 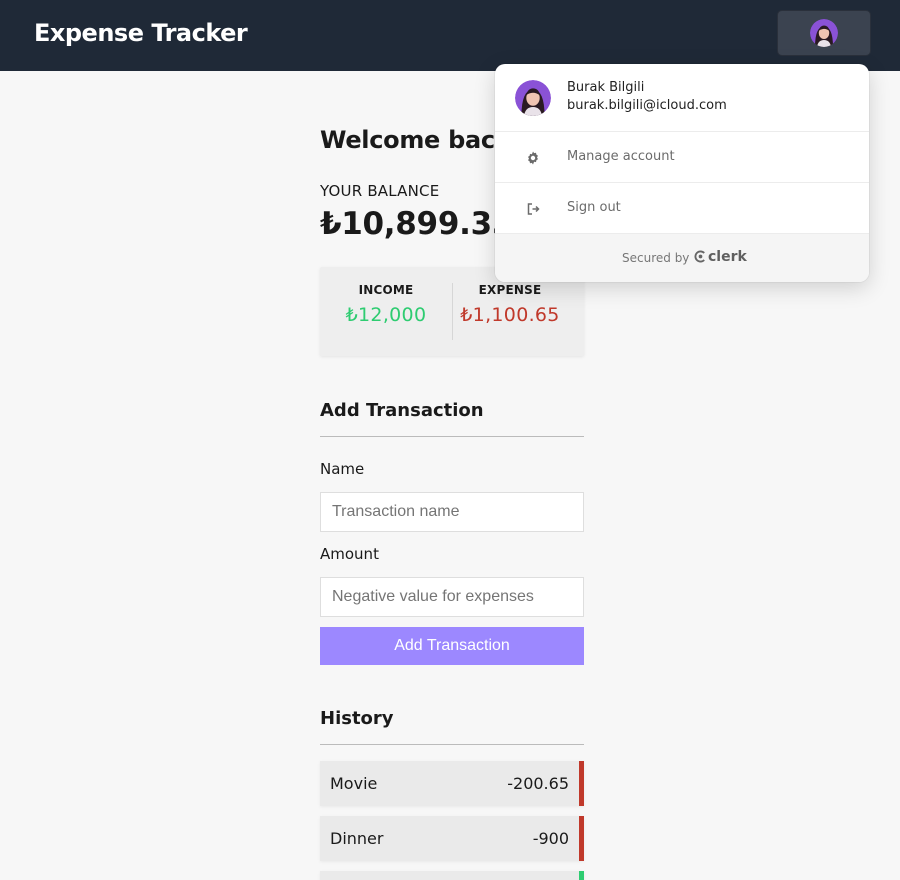 What do you see at coordinates (533, 158) in the screenshot?
I see `gear-icon` at bounding box center [533, 158].